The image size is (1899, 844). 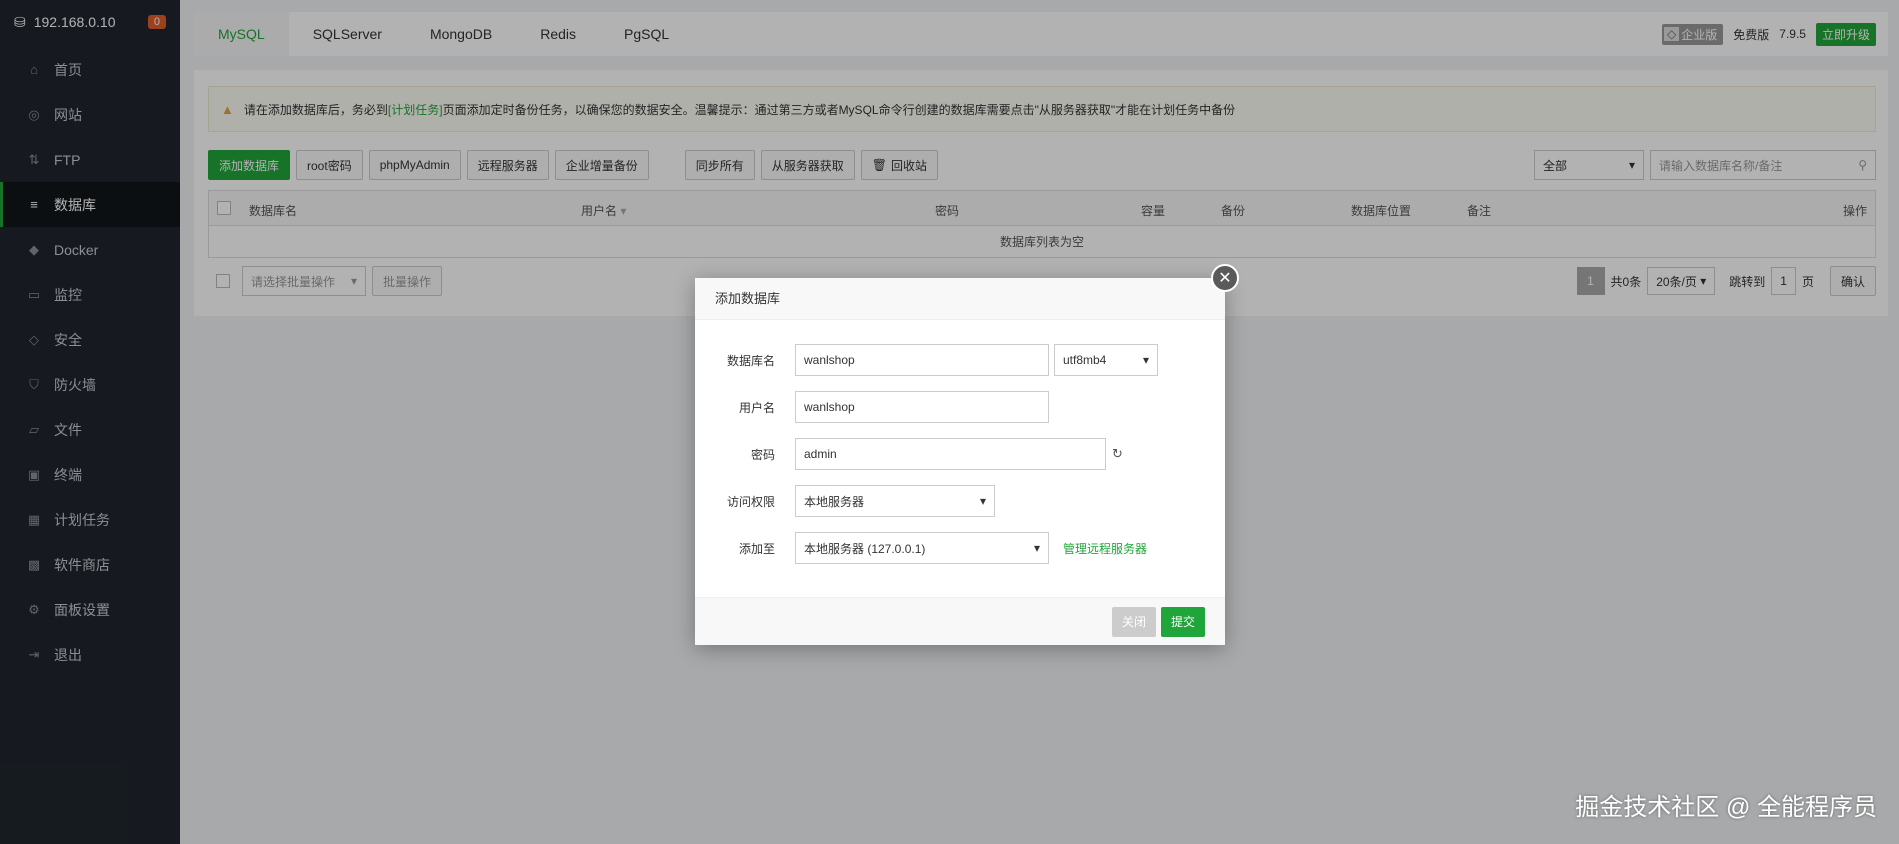 What do you see at coordinates (895, 501) in the screenshot?
I see `access-select: 本地服务器 ▾` at bounding box center [895, 501].